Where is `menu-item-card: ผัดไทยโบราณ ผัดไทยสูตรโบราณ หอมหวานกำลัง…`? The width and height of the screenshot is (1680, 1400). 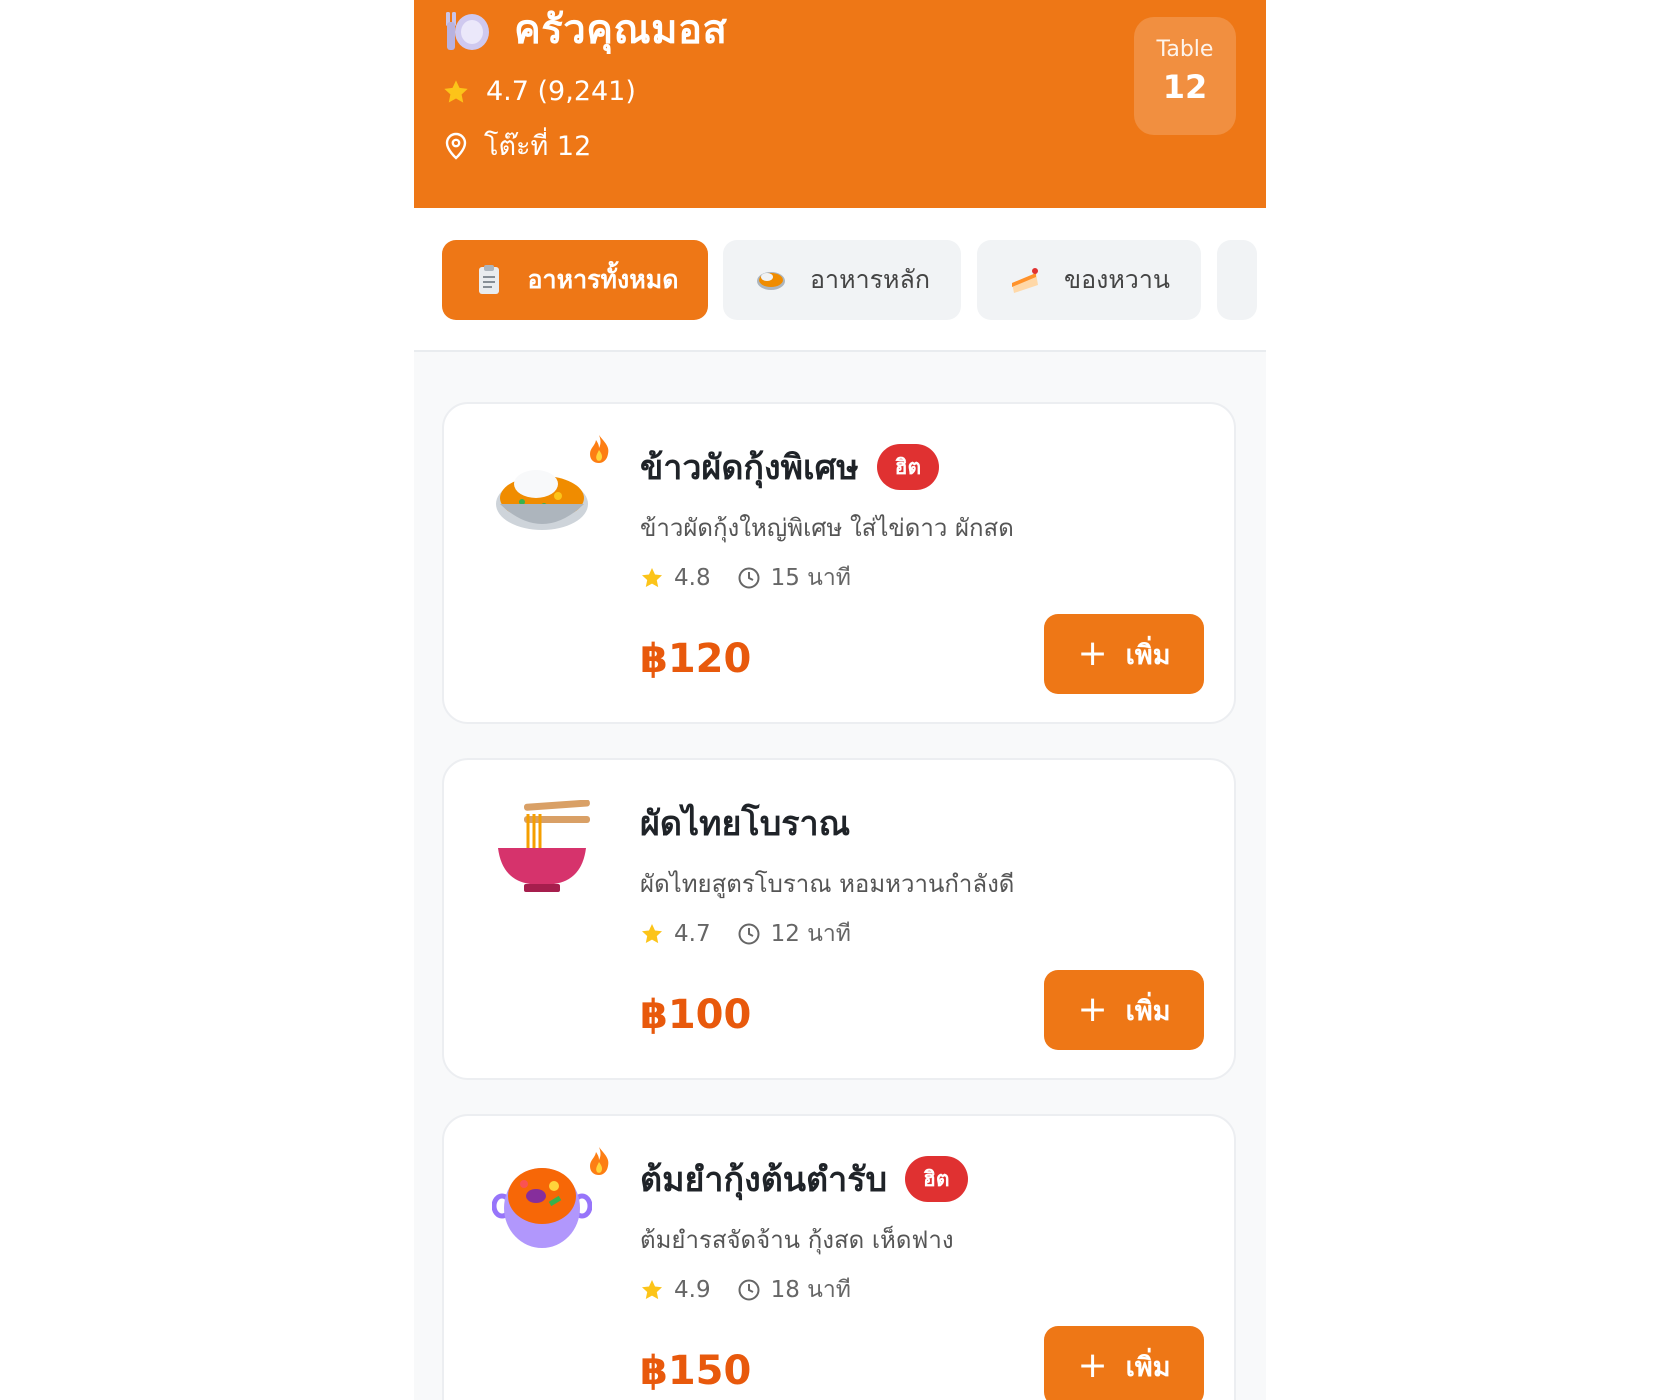 menu-item-card: ผัดไทยโบราณ ผัดไทยสูตรโบราณ หอมหวานกำลัง… is located at coordinates (839, 919).